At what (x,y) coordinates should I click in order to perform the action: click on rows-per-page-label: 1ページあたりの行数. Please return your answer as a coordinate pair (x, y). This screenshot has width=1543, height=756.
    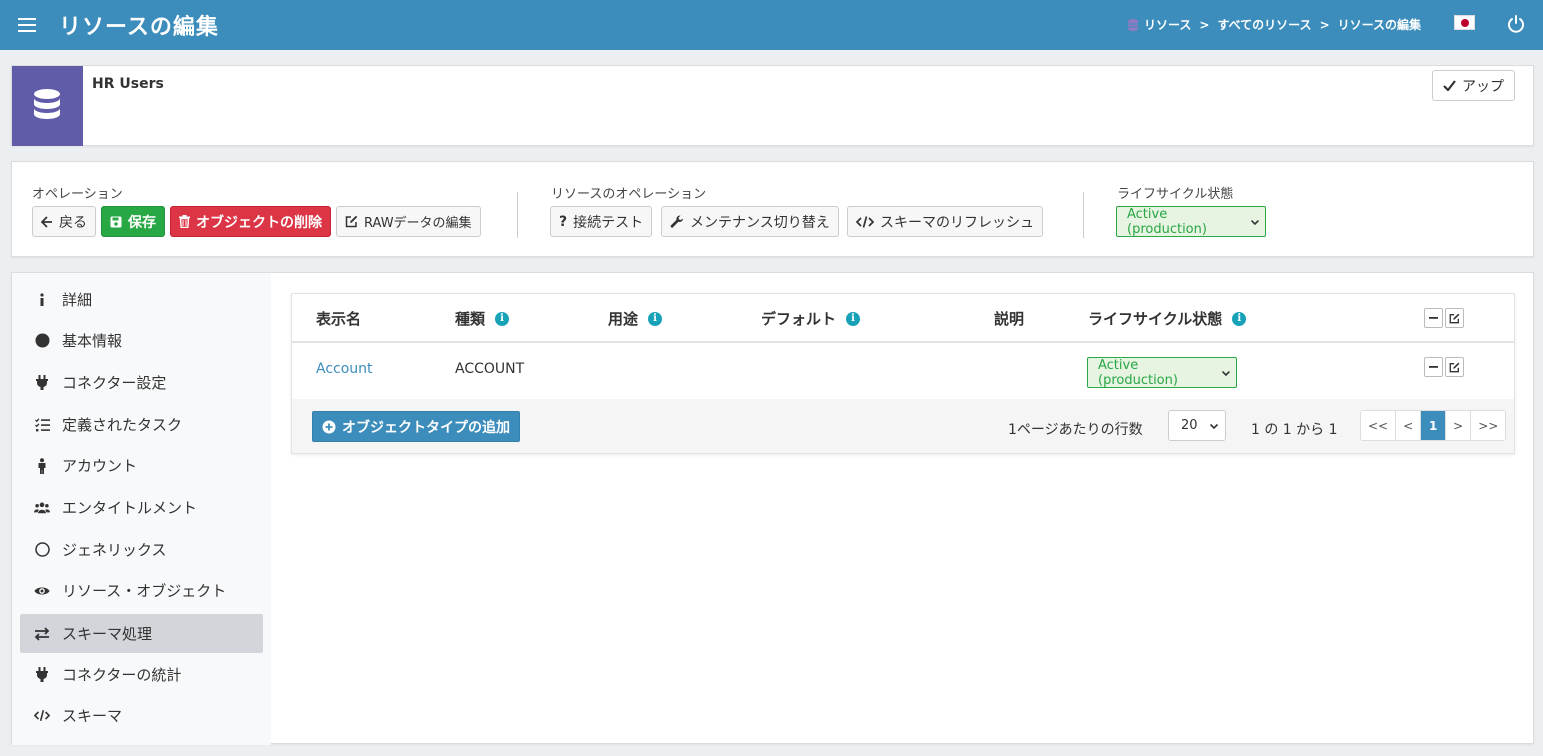
    Looking at the image, I should click on (1075, 430).